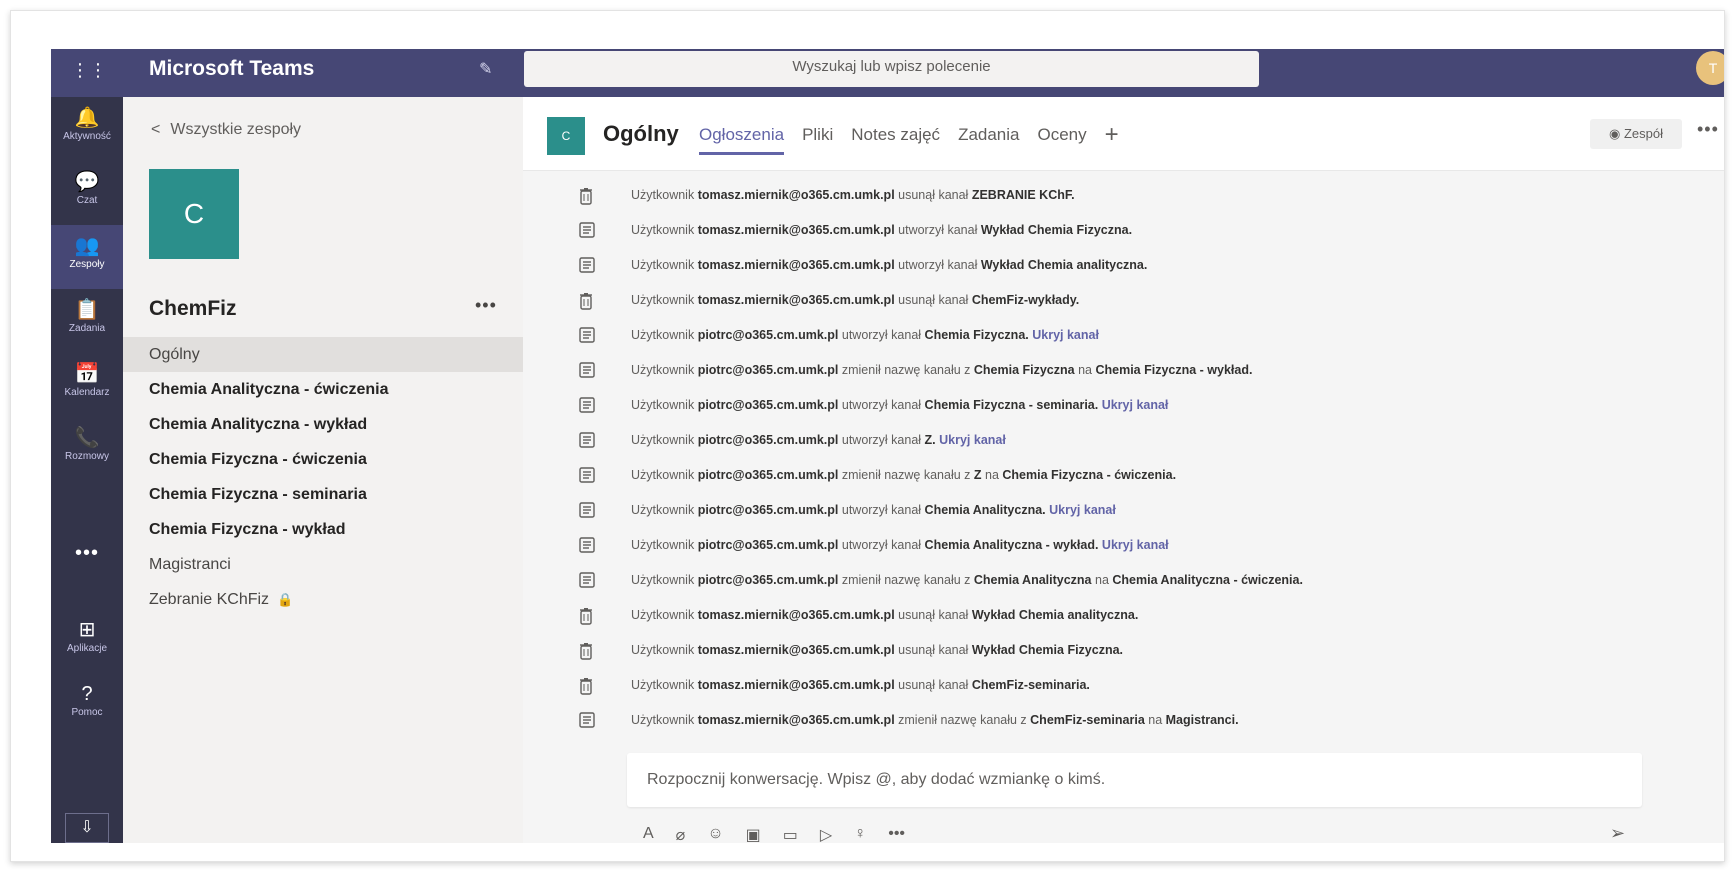  I want to click on tab-2: Notes zajęć, so click(895, 140).